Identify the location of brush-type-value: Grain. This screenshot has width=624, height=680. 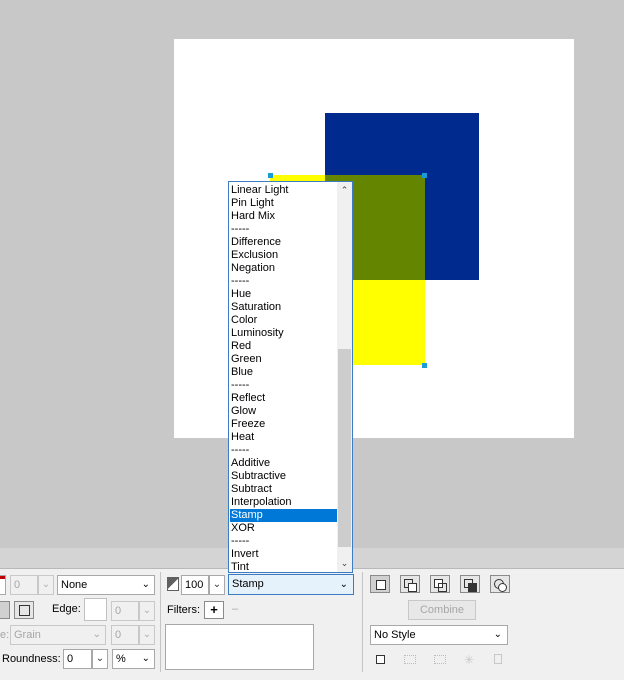
(27, 635).